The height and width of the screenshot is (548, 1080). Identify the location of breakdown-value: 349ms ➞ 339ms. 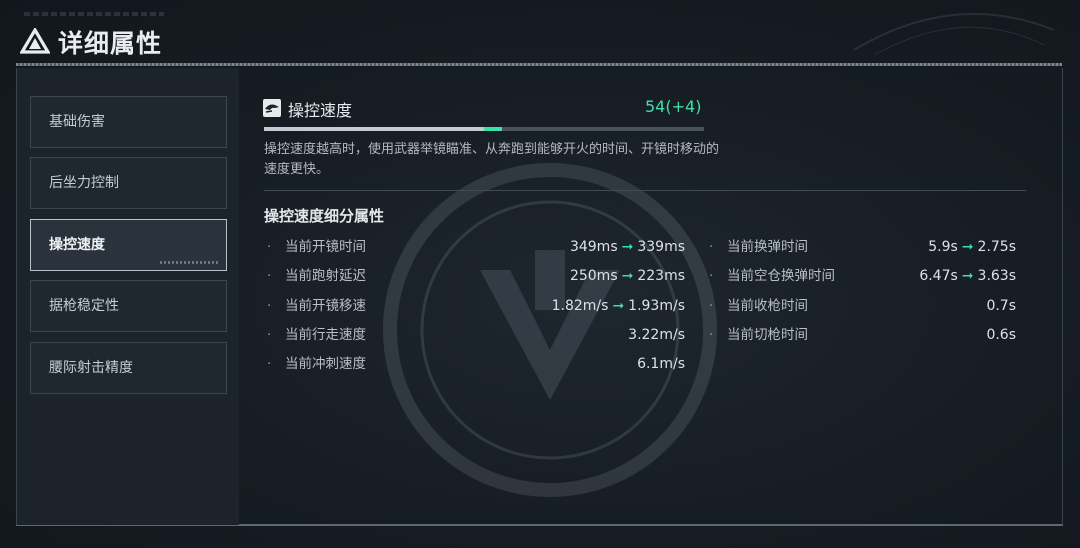
(627, 247).